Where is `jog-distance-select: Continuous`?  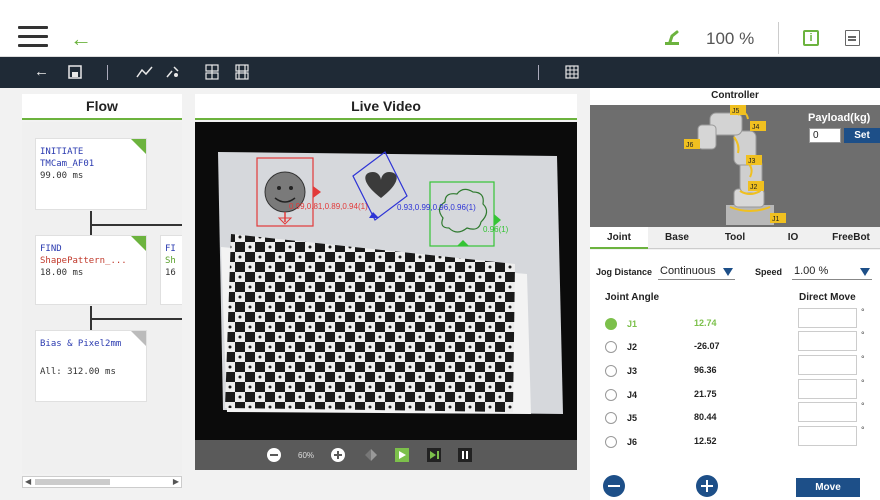 jog-distance-select: Continuous is located at coordinates (696, 272).